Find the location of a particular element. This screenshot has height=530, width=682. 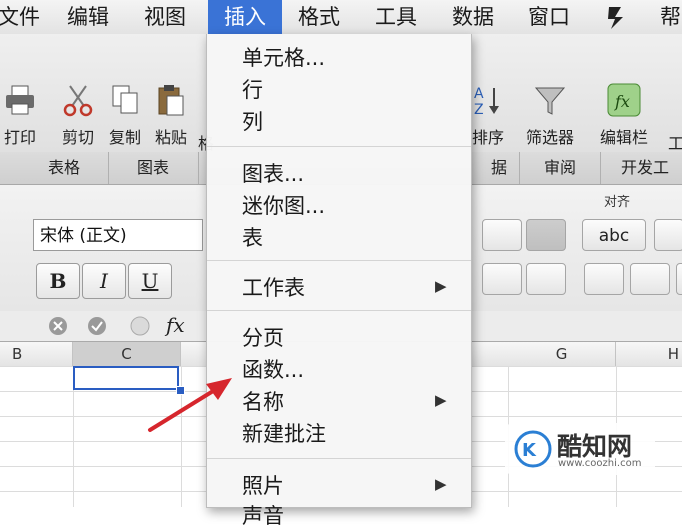

increase-indent-button is located at coordinates (650, 279).